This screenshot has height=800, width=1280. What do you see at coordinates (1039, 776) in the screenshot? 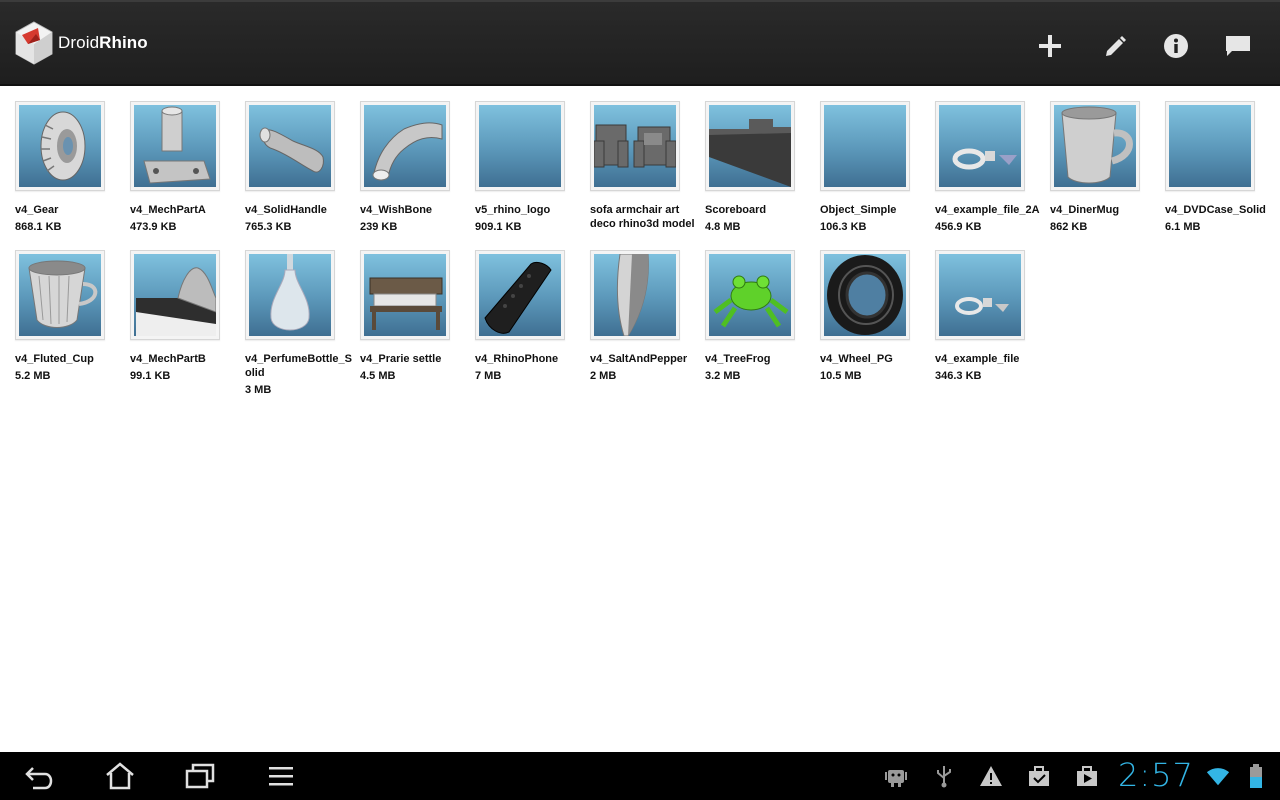
I see `shopping-bag-icon` at bounding box center [1039, 776].